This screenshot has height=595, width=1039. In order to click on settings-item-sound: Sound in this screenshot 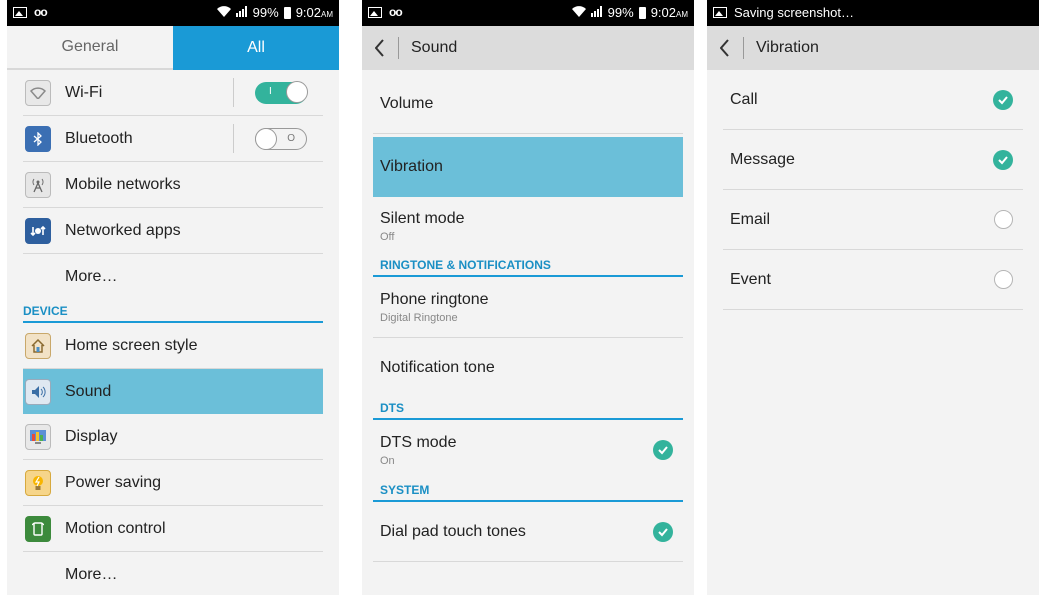, I will do `click(173, 391)`.